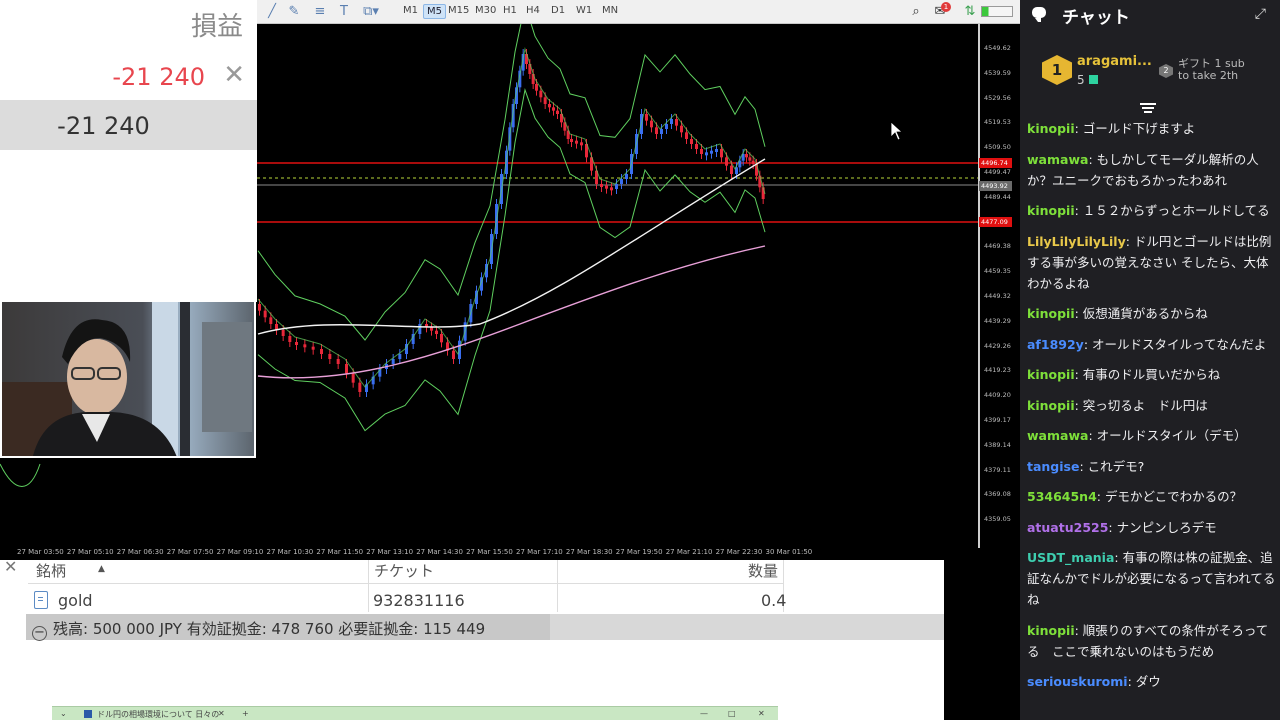 This screenshot has width=1280, height=720. Describe the element at coordinates (221, 713) in the screenshot. I see `tab-close-icon: ✕` at that location.